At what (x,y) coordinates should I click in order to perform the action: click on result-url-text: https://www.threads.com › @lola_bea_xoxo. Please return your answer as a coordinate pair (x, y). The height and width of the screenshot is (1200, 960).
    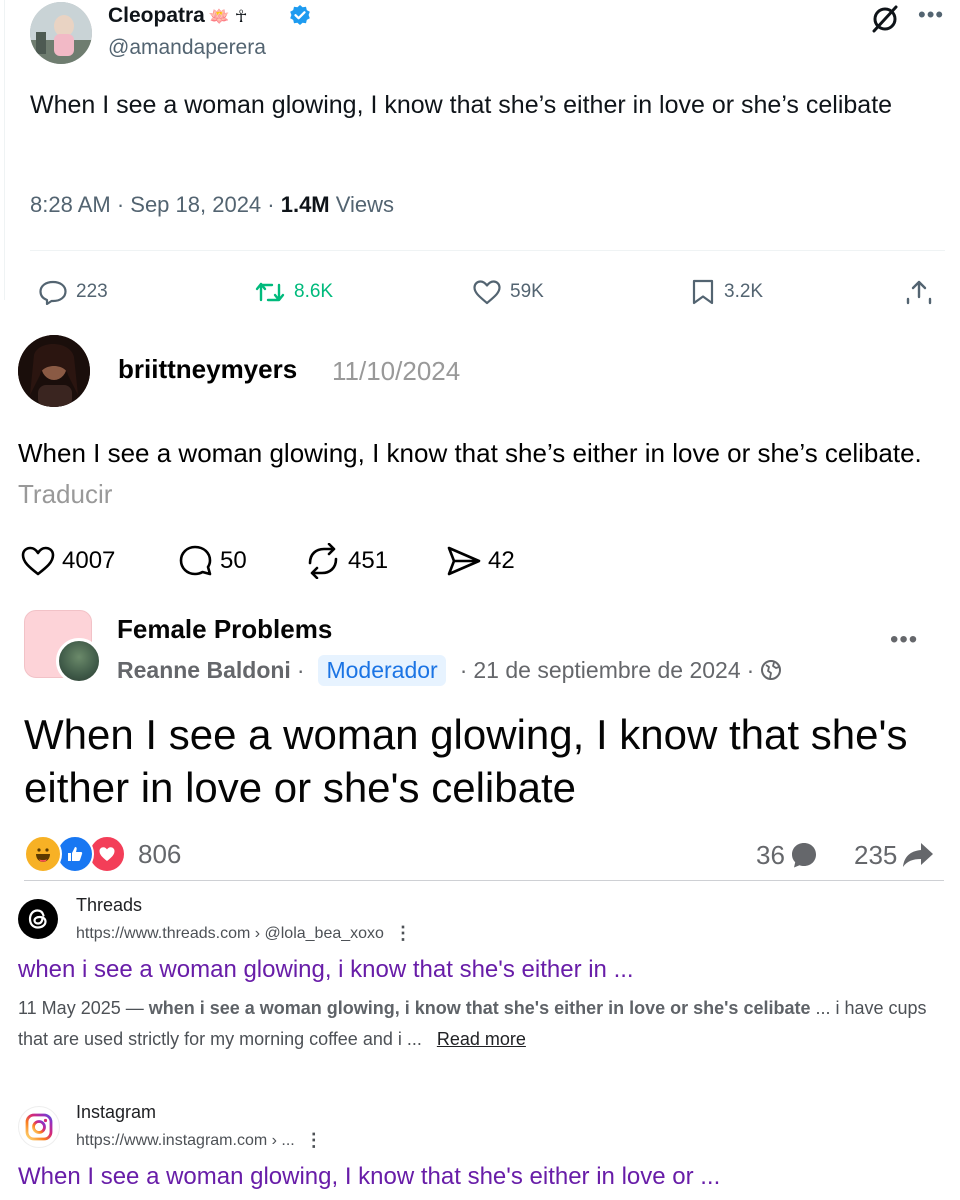
    Looking at the image, I should click on (230, 934).